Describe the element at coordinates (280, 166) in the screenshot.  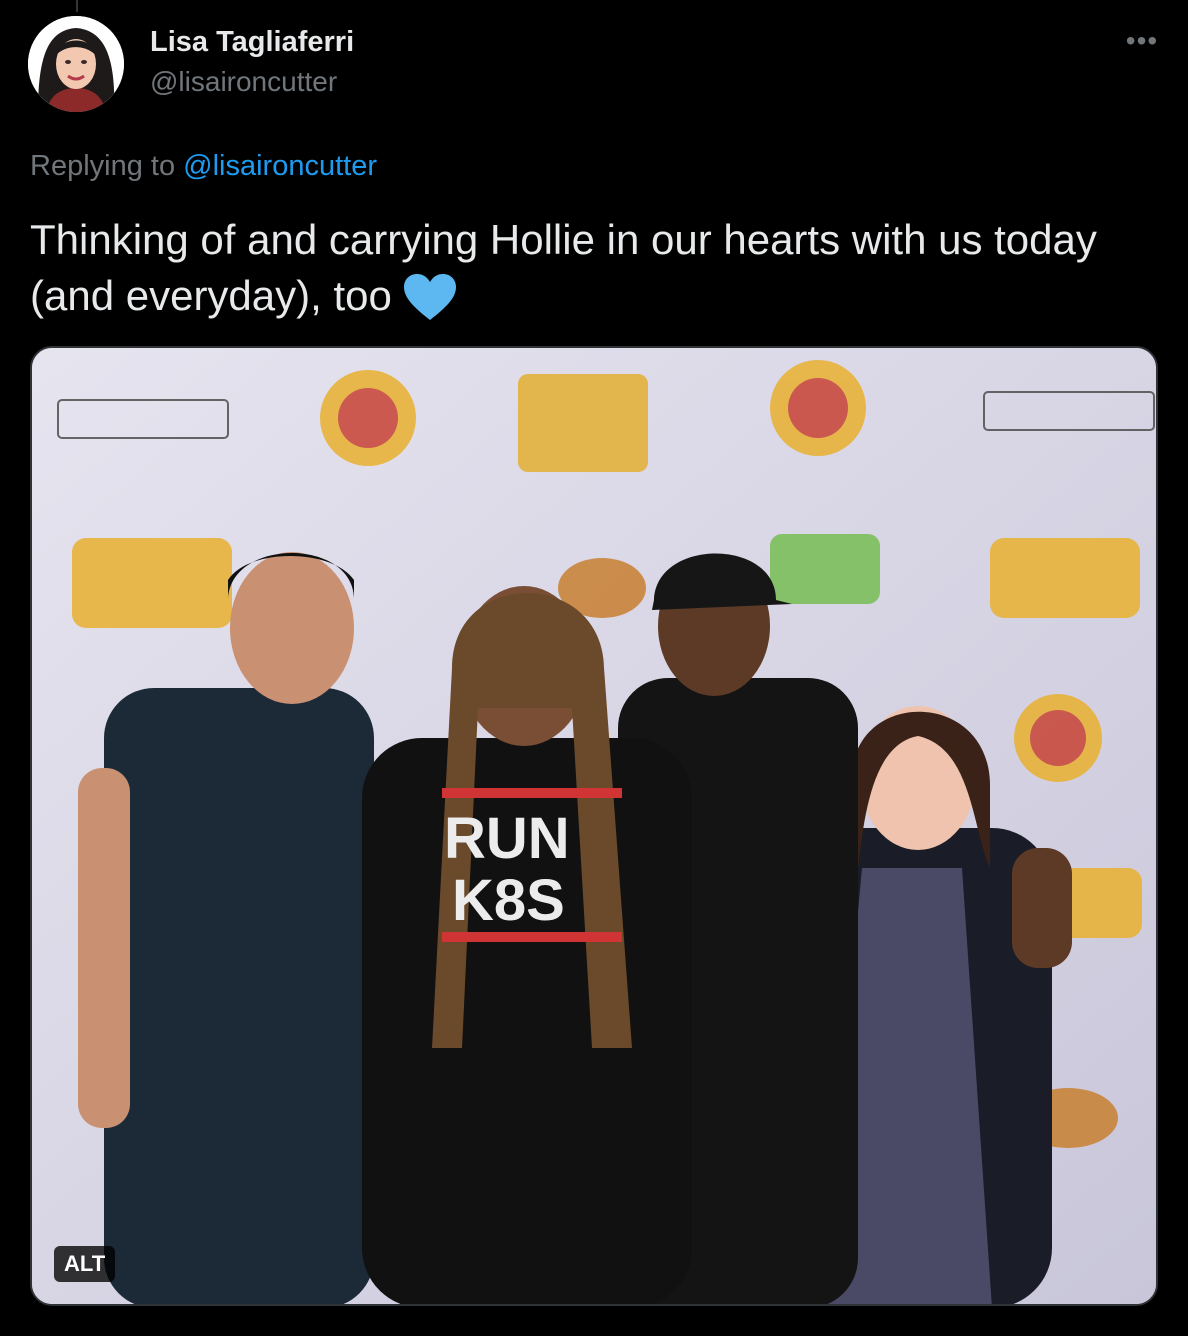
I see `replying-to-mention-link: @lisaironcutter` at that location.